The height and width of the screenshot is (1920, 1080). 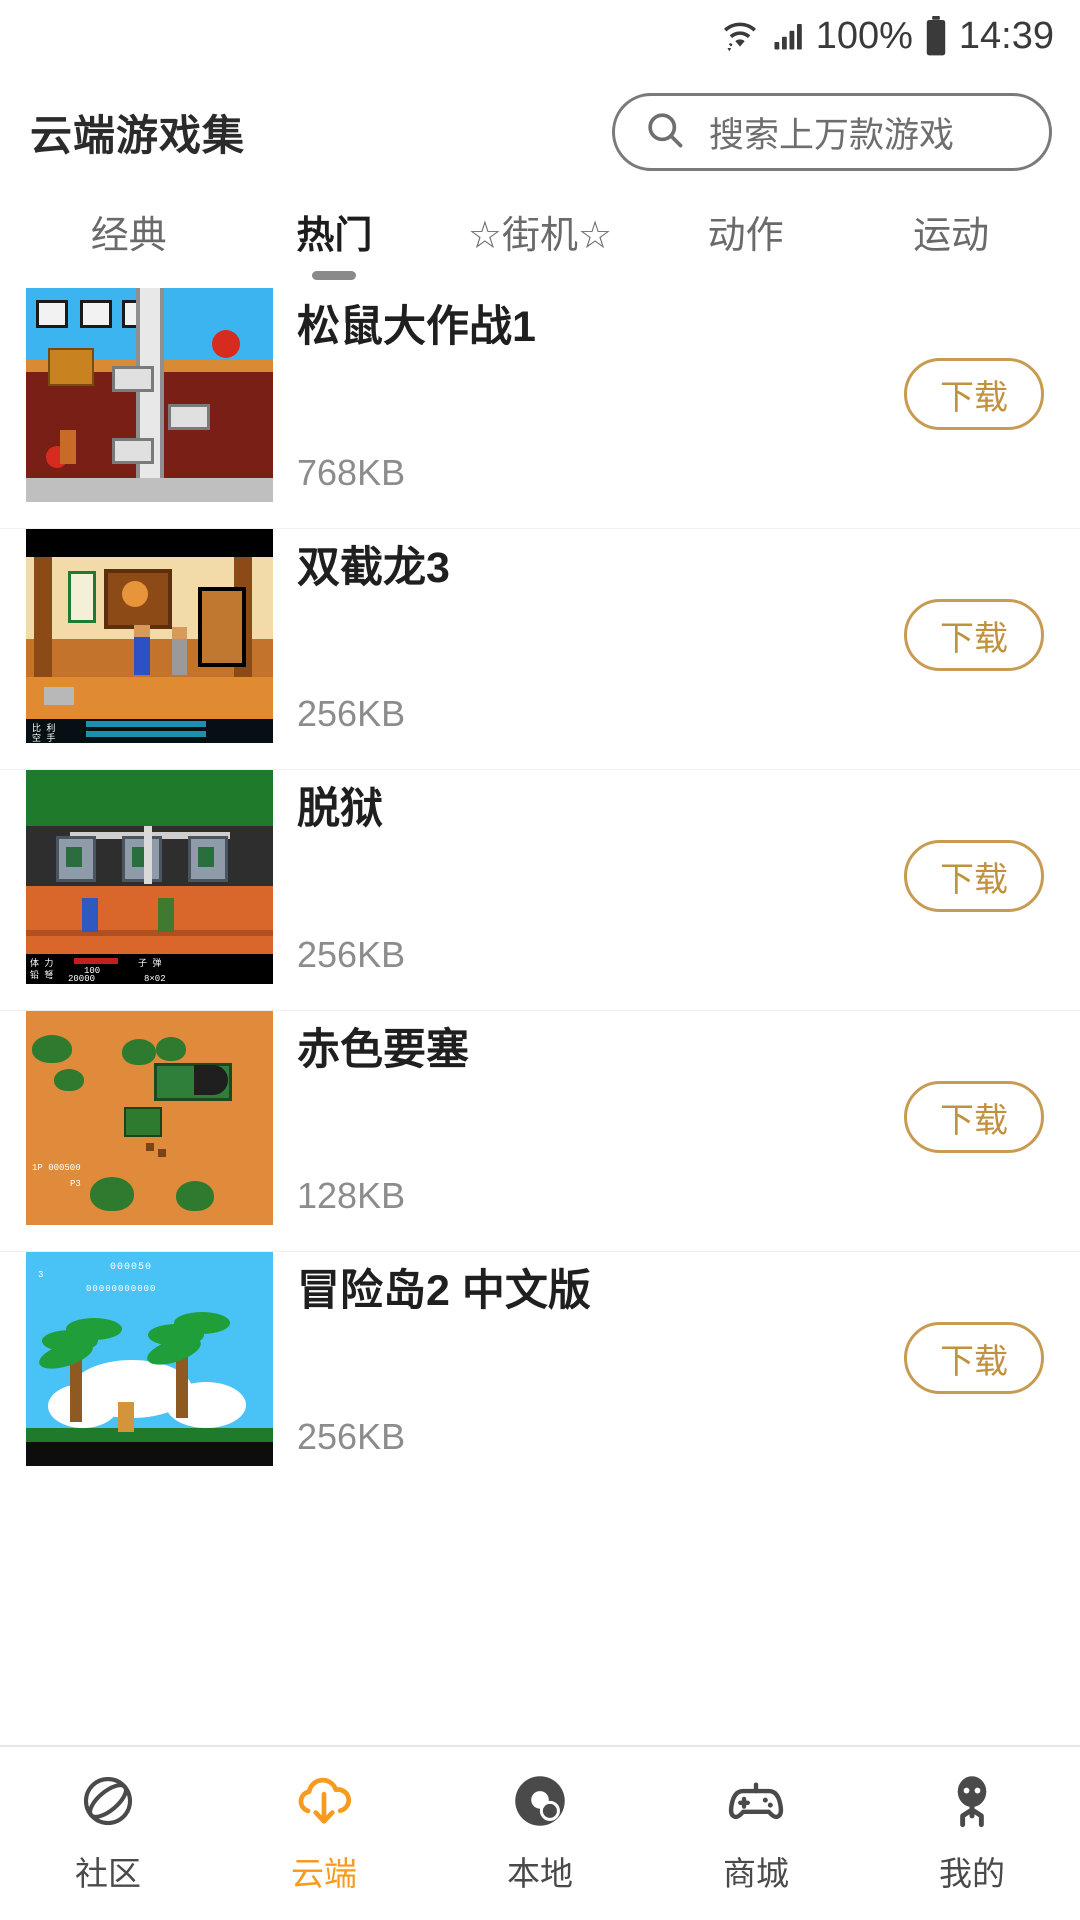 What do you see at coordinates (665, 132) in the screenshot?
I see `search-icon` at bounding box center [665, 132].